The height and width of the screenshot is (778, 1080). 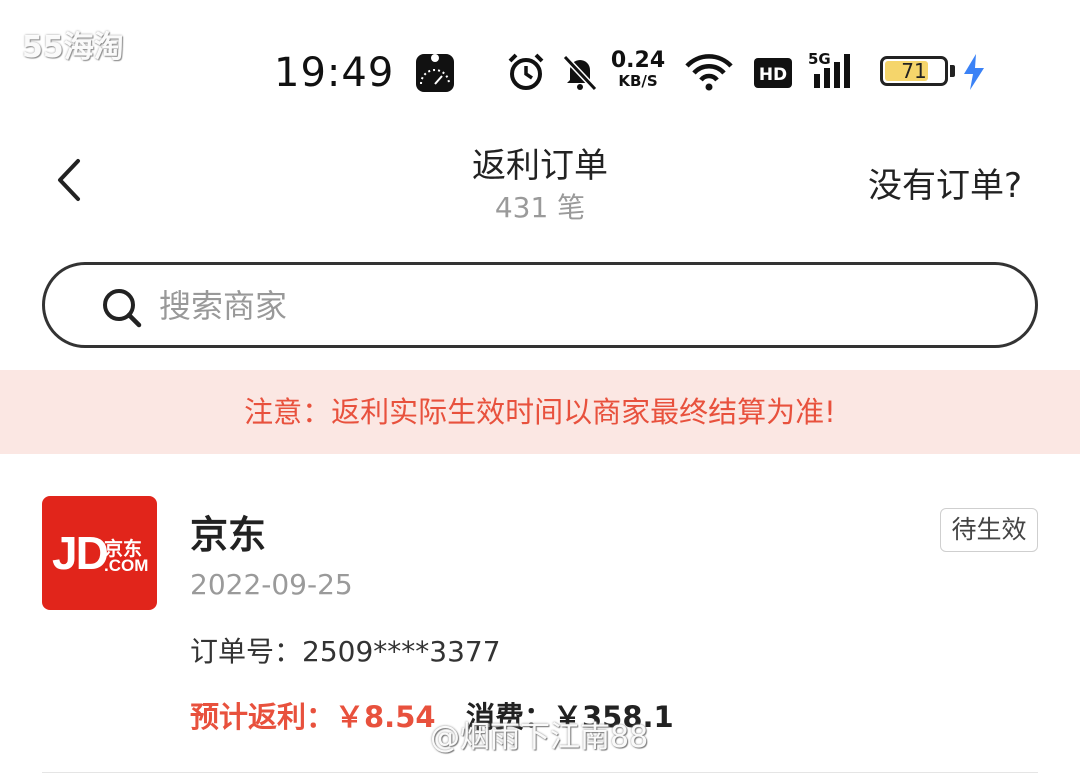 What do you see at coordinates (952, 71) in the screenshot?
I see `battery-tip` at bounding box center [952, 71].